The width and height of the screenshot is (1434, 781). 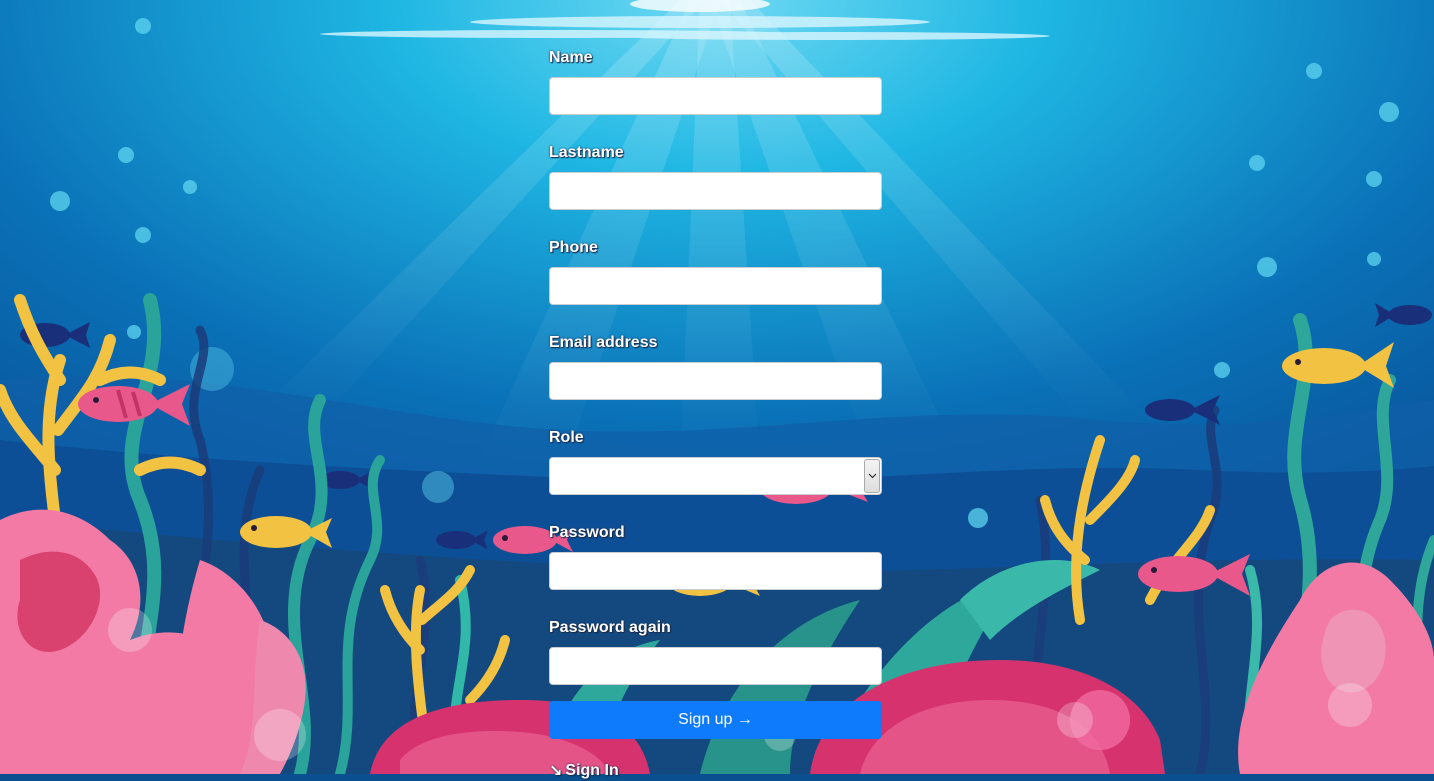 I want to click on lastname-input, so click(x=715, y=191).